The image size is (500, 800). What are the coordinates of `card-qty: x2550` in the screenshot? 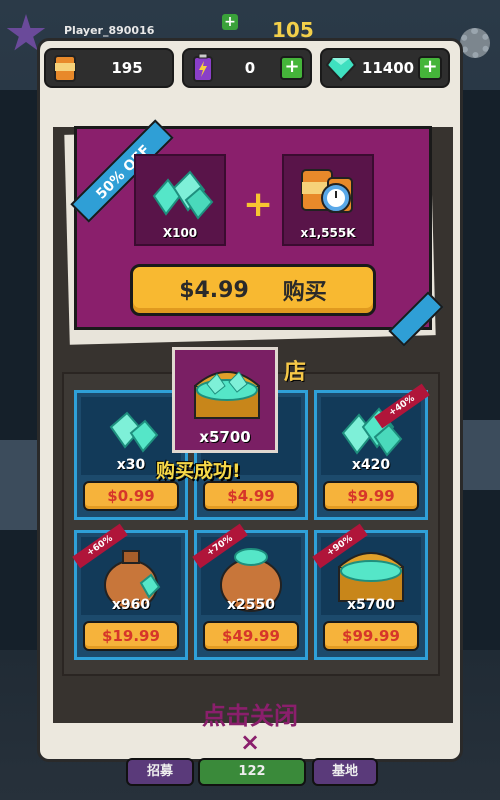 It's located at (251, 605).